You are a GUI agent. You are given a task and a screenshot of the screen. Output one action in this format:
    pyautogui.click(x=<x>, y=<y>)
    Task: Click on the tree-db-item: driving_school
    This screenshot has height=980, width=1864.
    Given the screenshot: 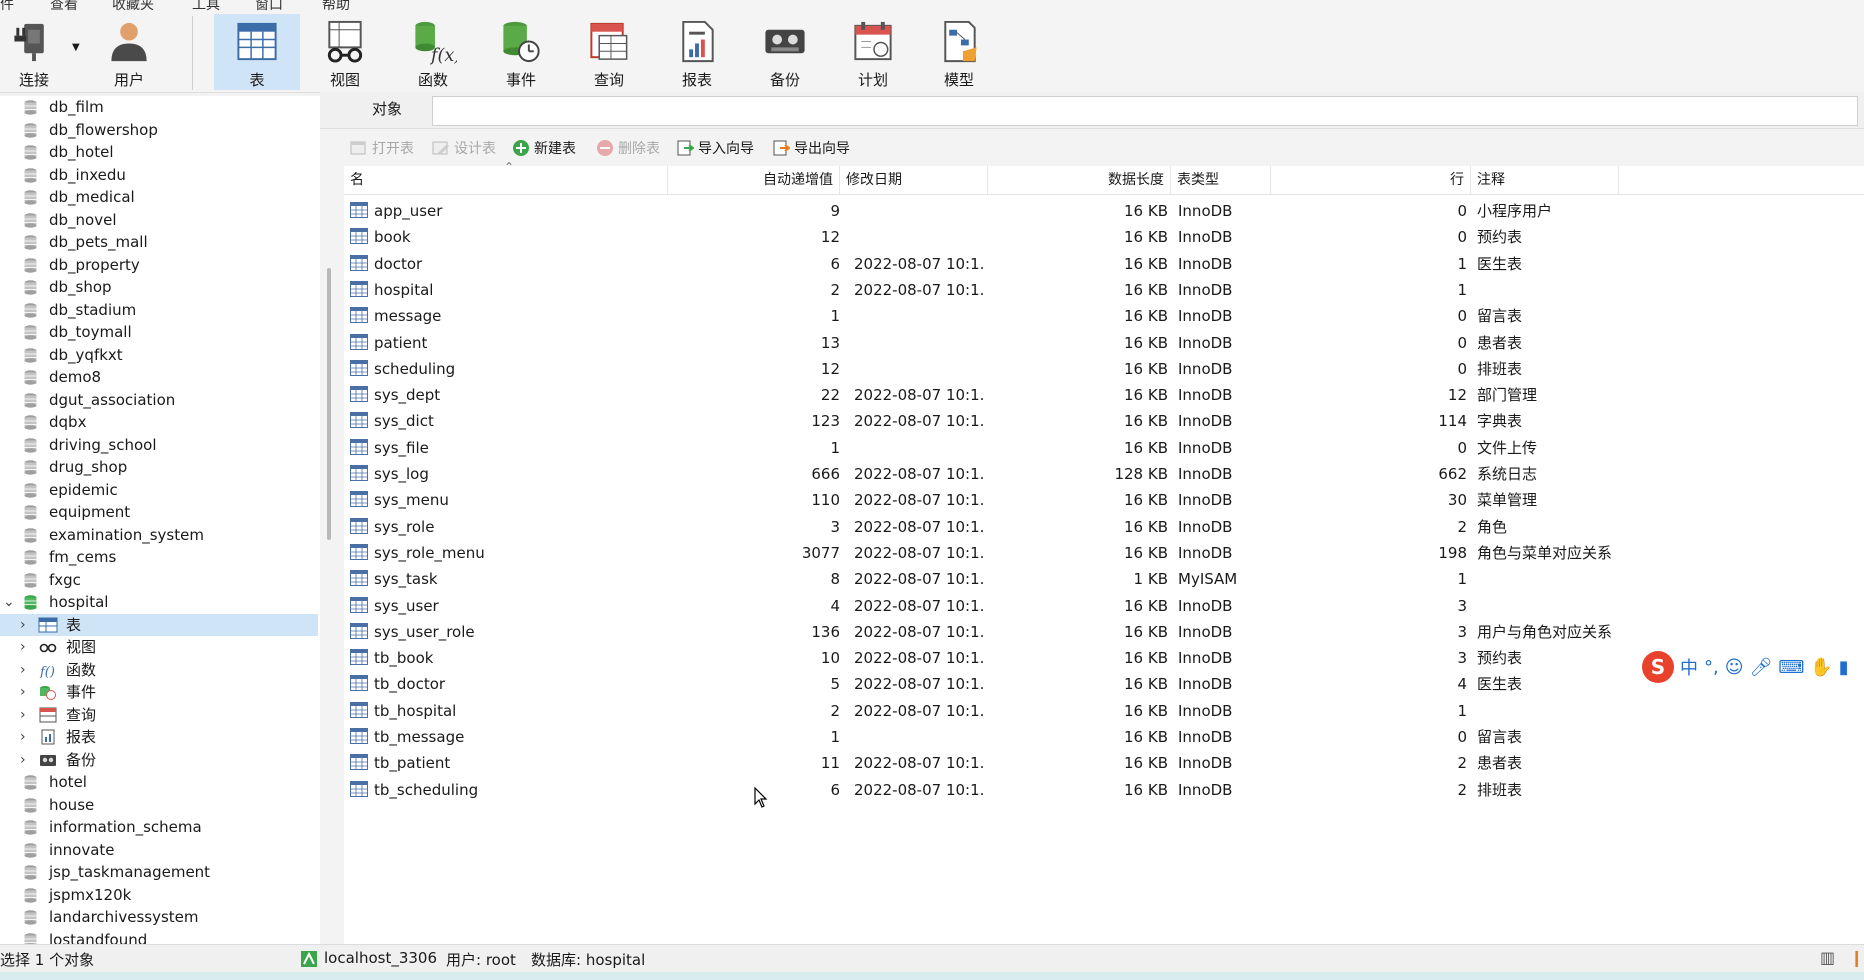 What is the action you would take?
    pyautogui.click(x=159, y=445)
    